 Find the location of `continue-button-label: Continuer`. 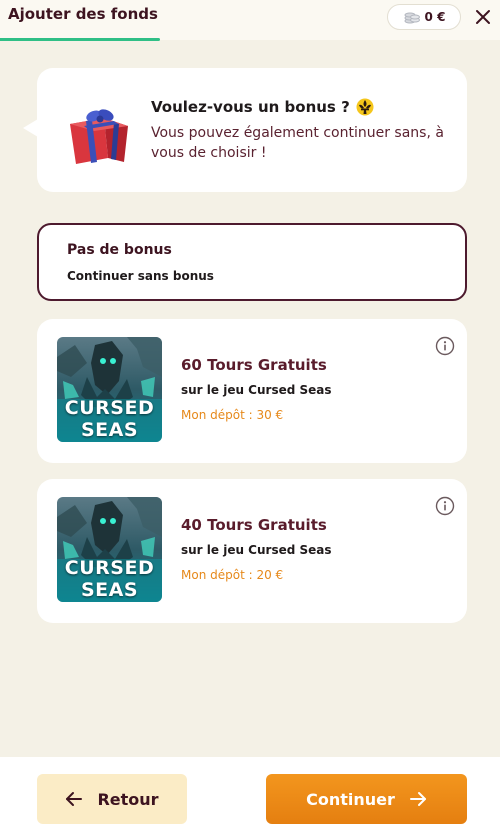

continue-button-label: Continuer is located at coordinates (350, 799).